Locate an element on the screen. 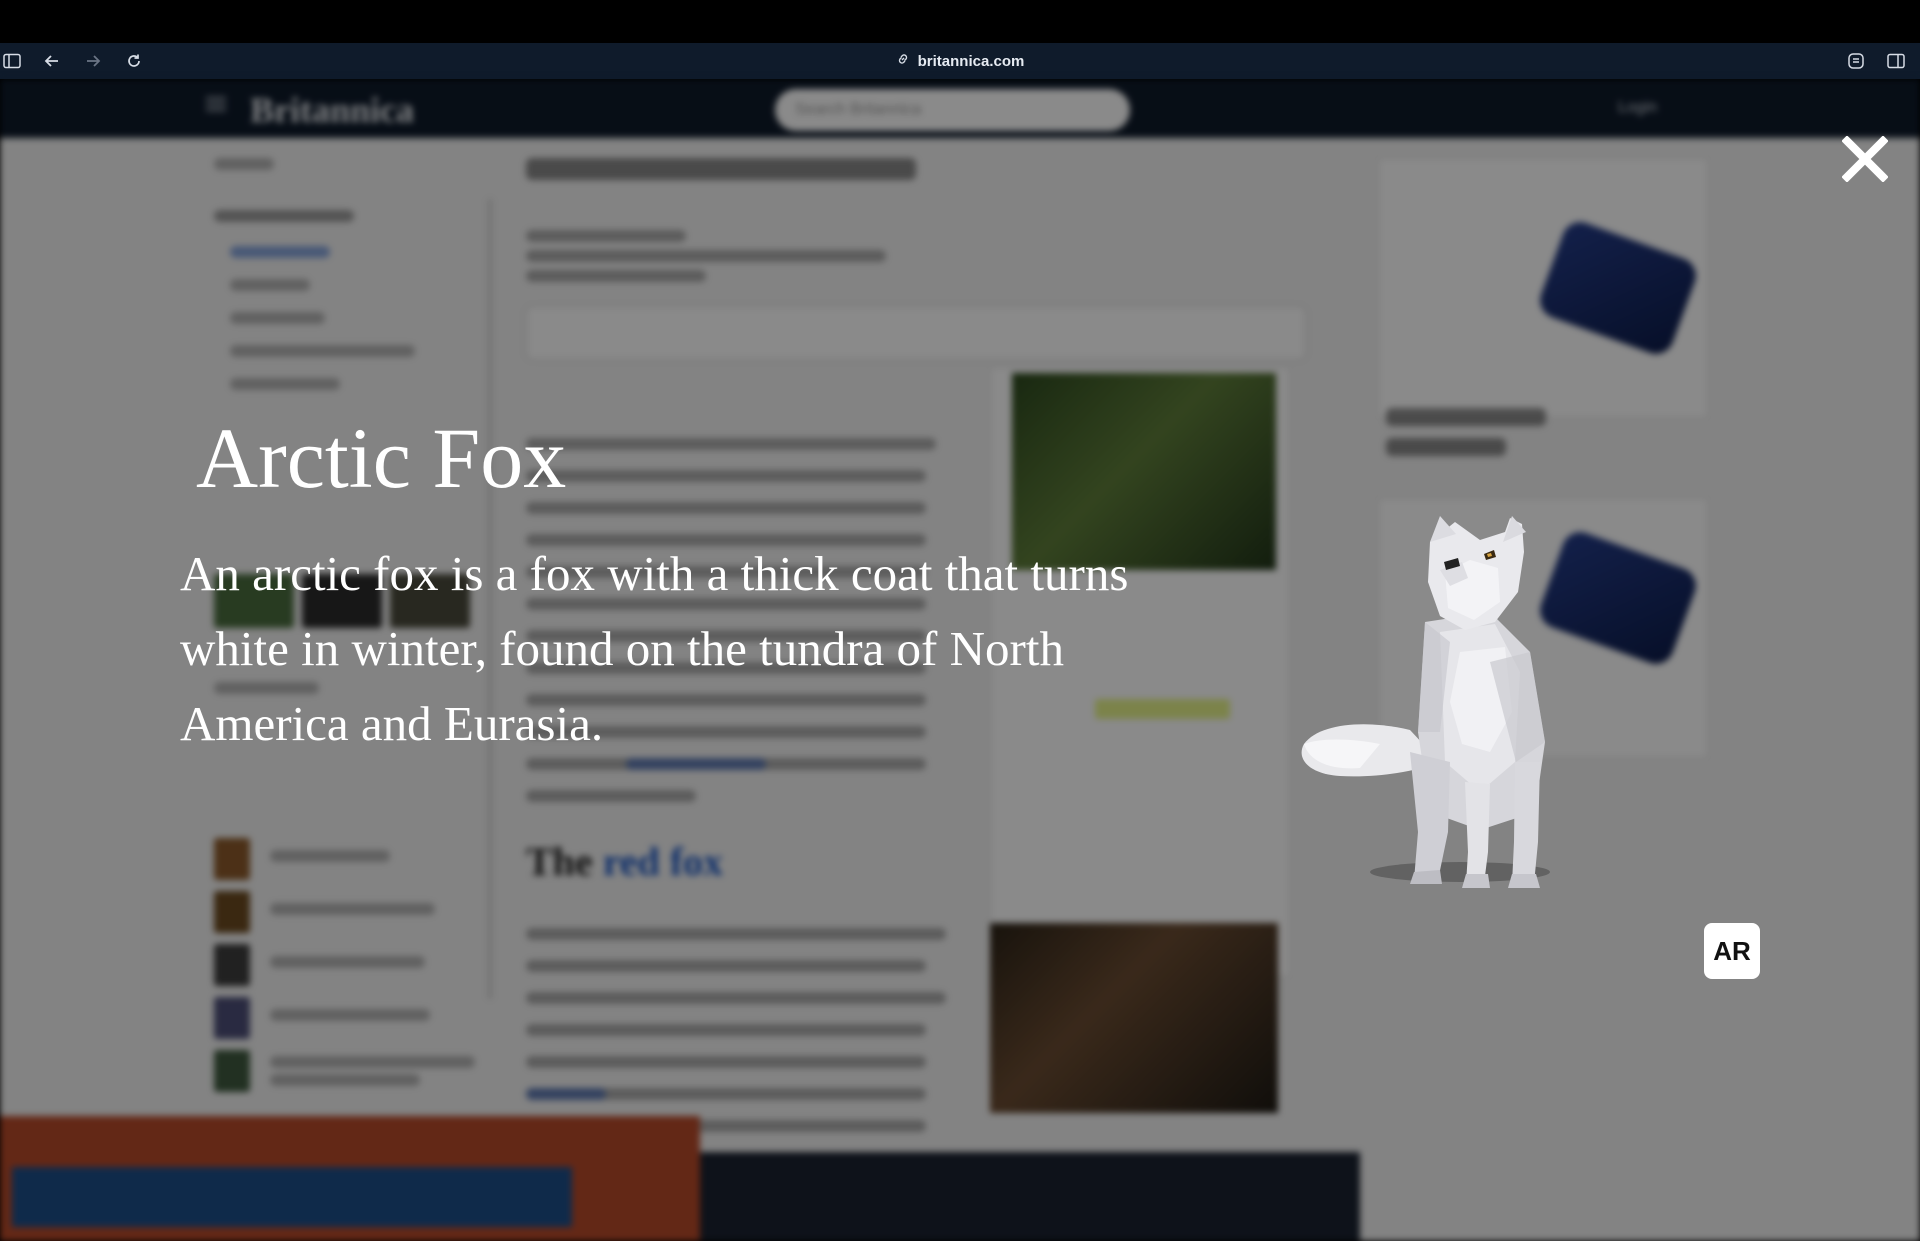 This screenshot has height=1241, width=1920. extension-icon is located at coordinates (1856, 61).